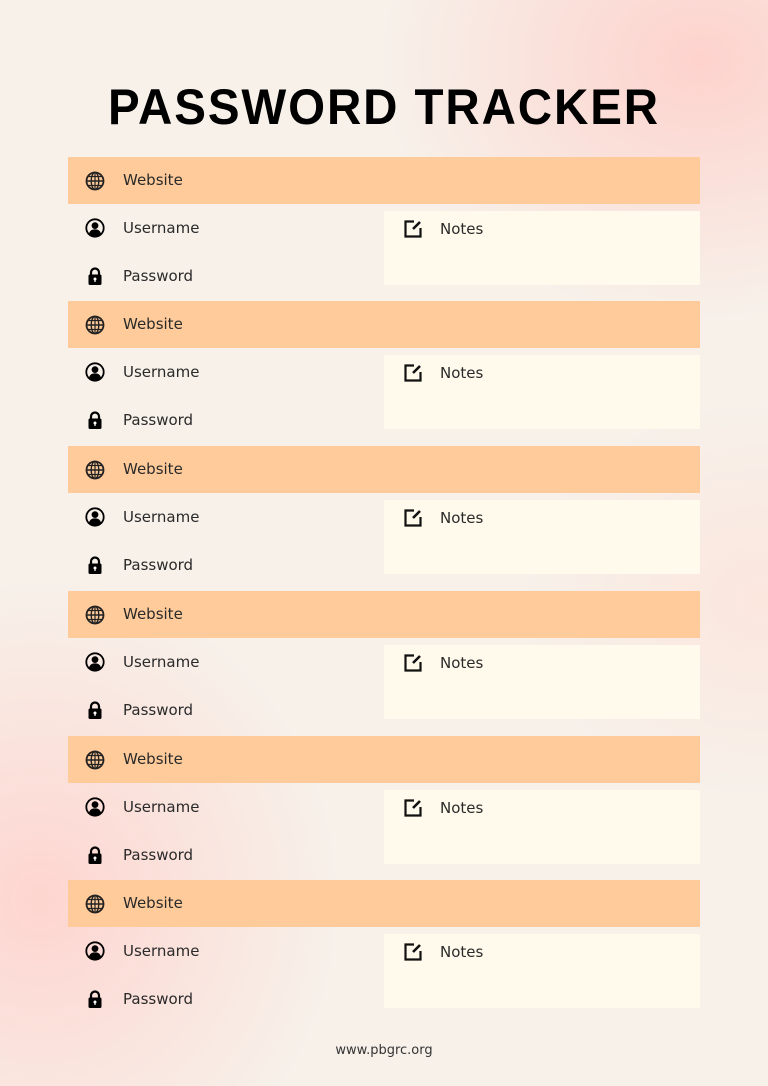 The image size is (768, 1086). What do you see at coordinates (384, 107) in the screenshot?
I see `page-title: PASSWORD TRACKER` at bounding box center [384, 107].